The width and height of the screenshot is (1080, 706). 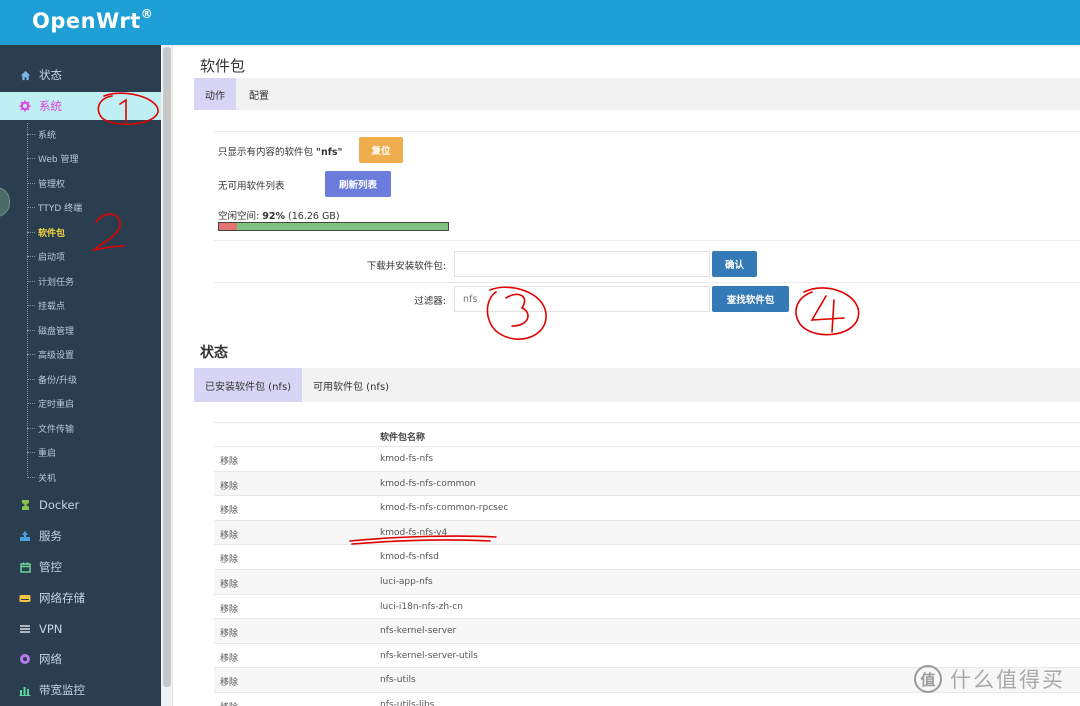 What do you see at coordinates (421, 606) in the screenshot?
I see `package-name: luci-i18n-nfs-zh-cn` at bounding box center [421, 606].